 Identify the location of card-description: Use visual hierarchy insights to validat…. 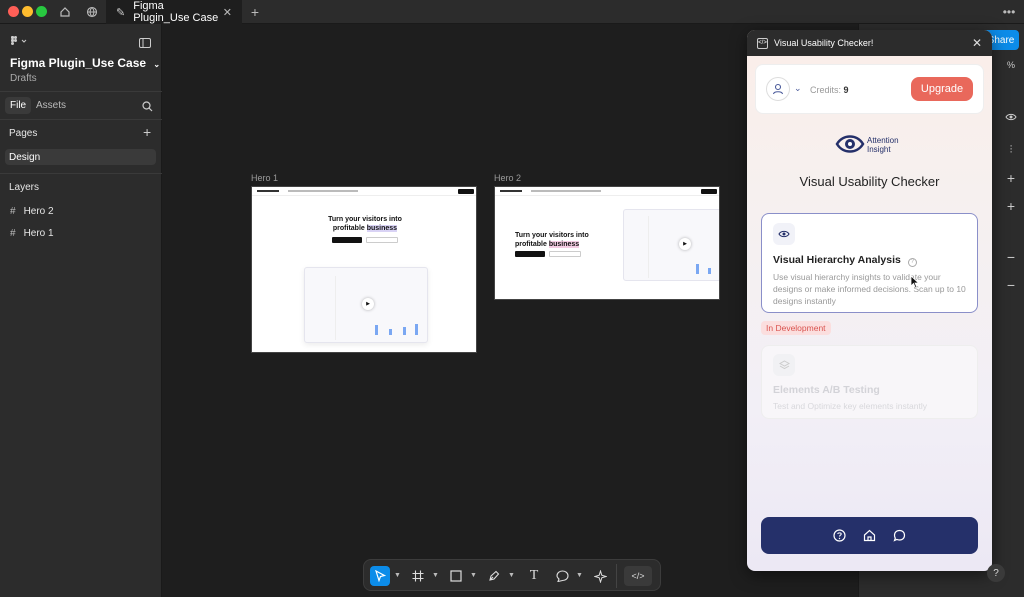
(869, 289).